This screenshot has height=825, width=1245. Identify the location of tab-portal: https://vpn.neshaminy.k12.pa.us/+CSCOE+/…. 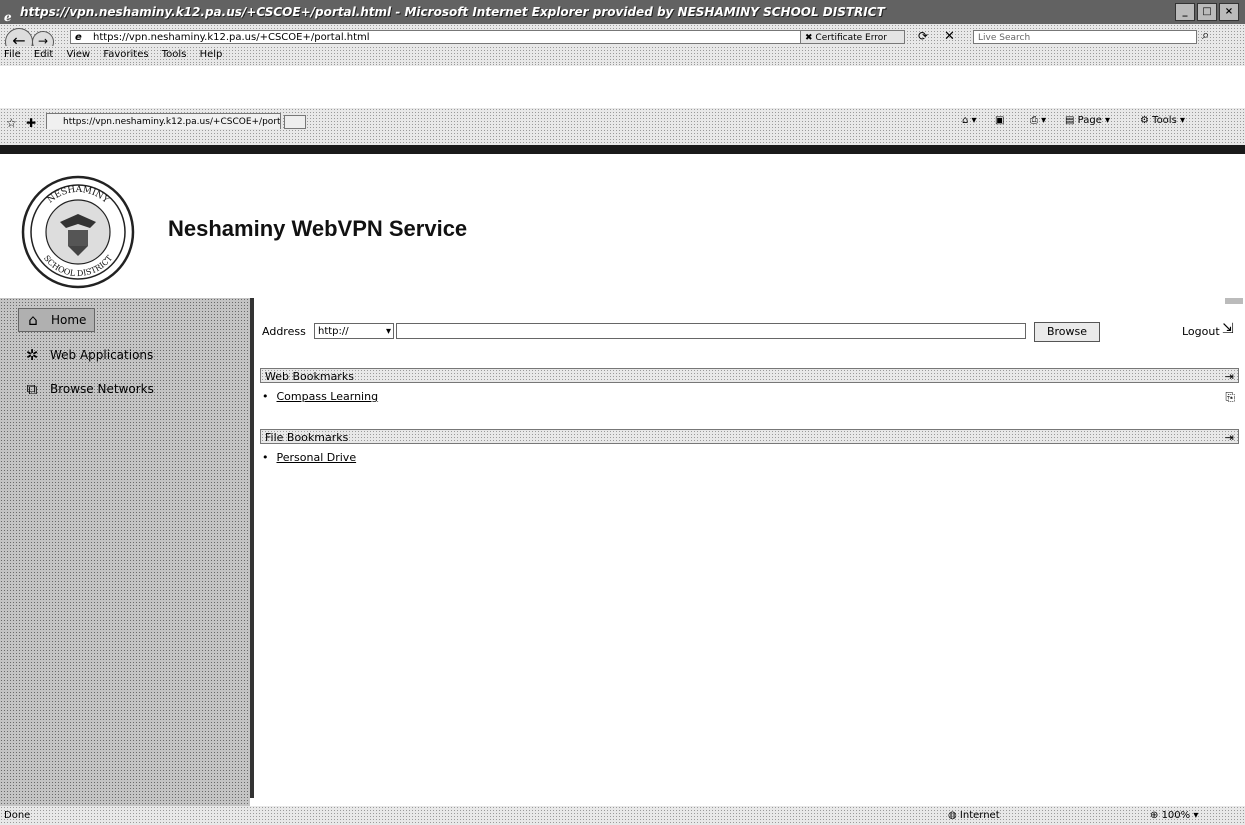
(163, 121).